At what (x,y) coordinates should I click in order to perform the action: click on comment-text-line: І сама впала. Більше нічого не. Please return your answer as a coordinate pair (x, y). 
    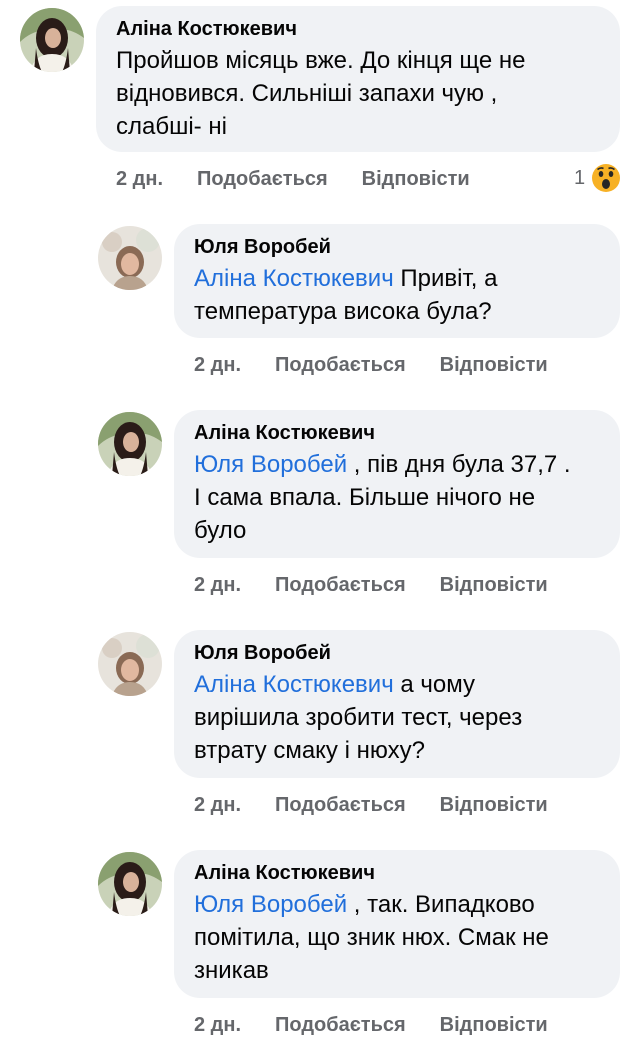
    Looking at the image, I should click on (365, 497).